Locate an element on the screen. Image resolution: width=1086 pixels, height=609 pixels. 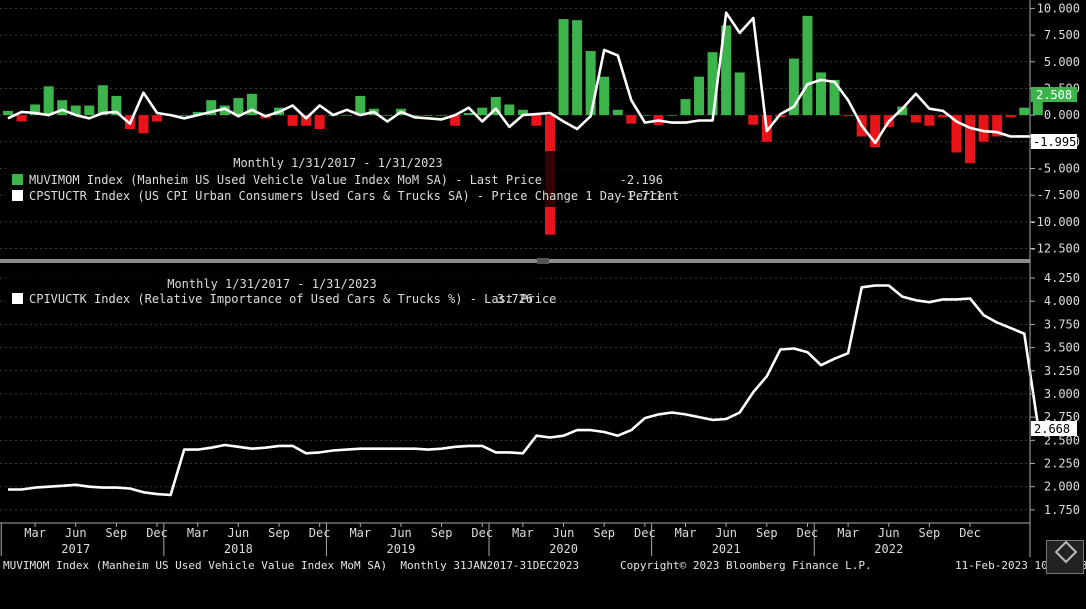
bottom-y-tick-label: 3.000 is located at coordinates (1062, 394).